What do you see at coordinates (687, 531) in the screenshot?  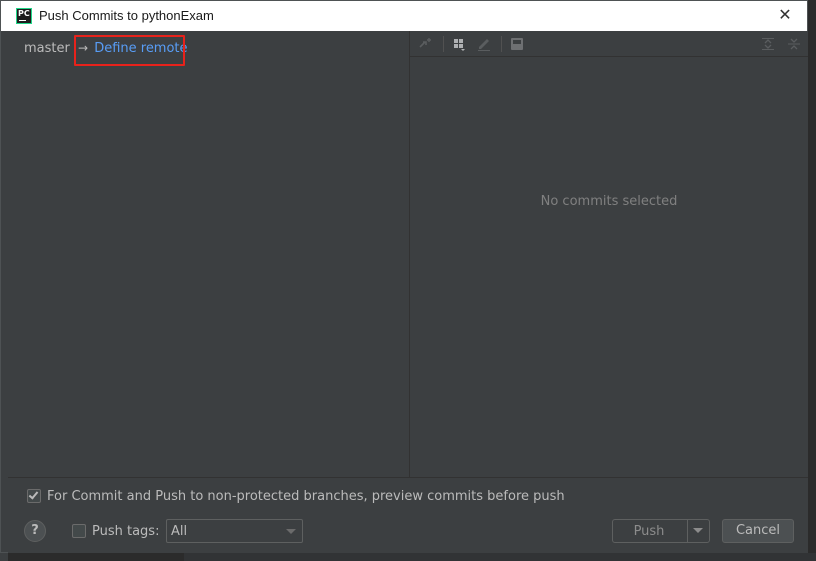 I see `push-button-split` at bounding box center [687, 531].